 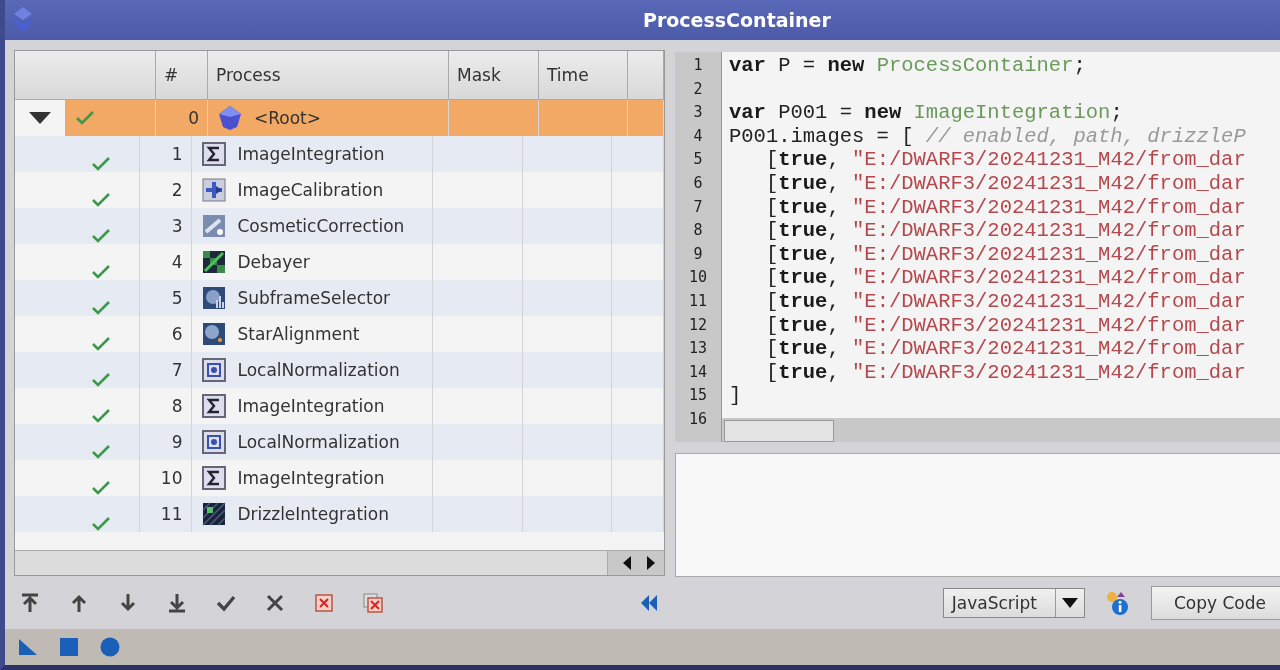 I want to click on language-dropdown: JavaScript, so click(x=1013, y=603).